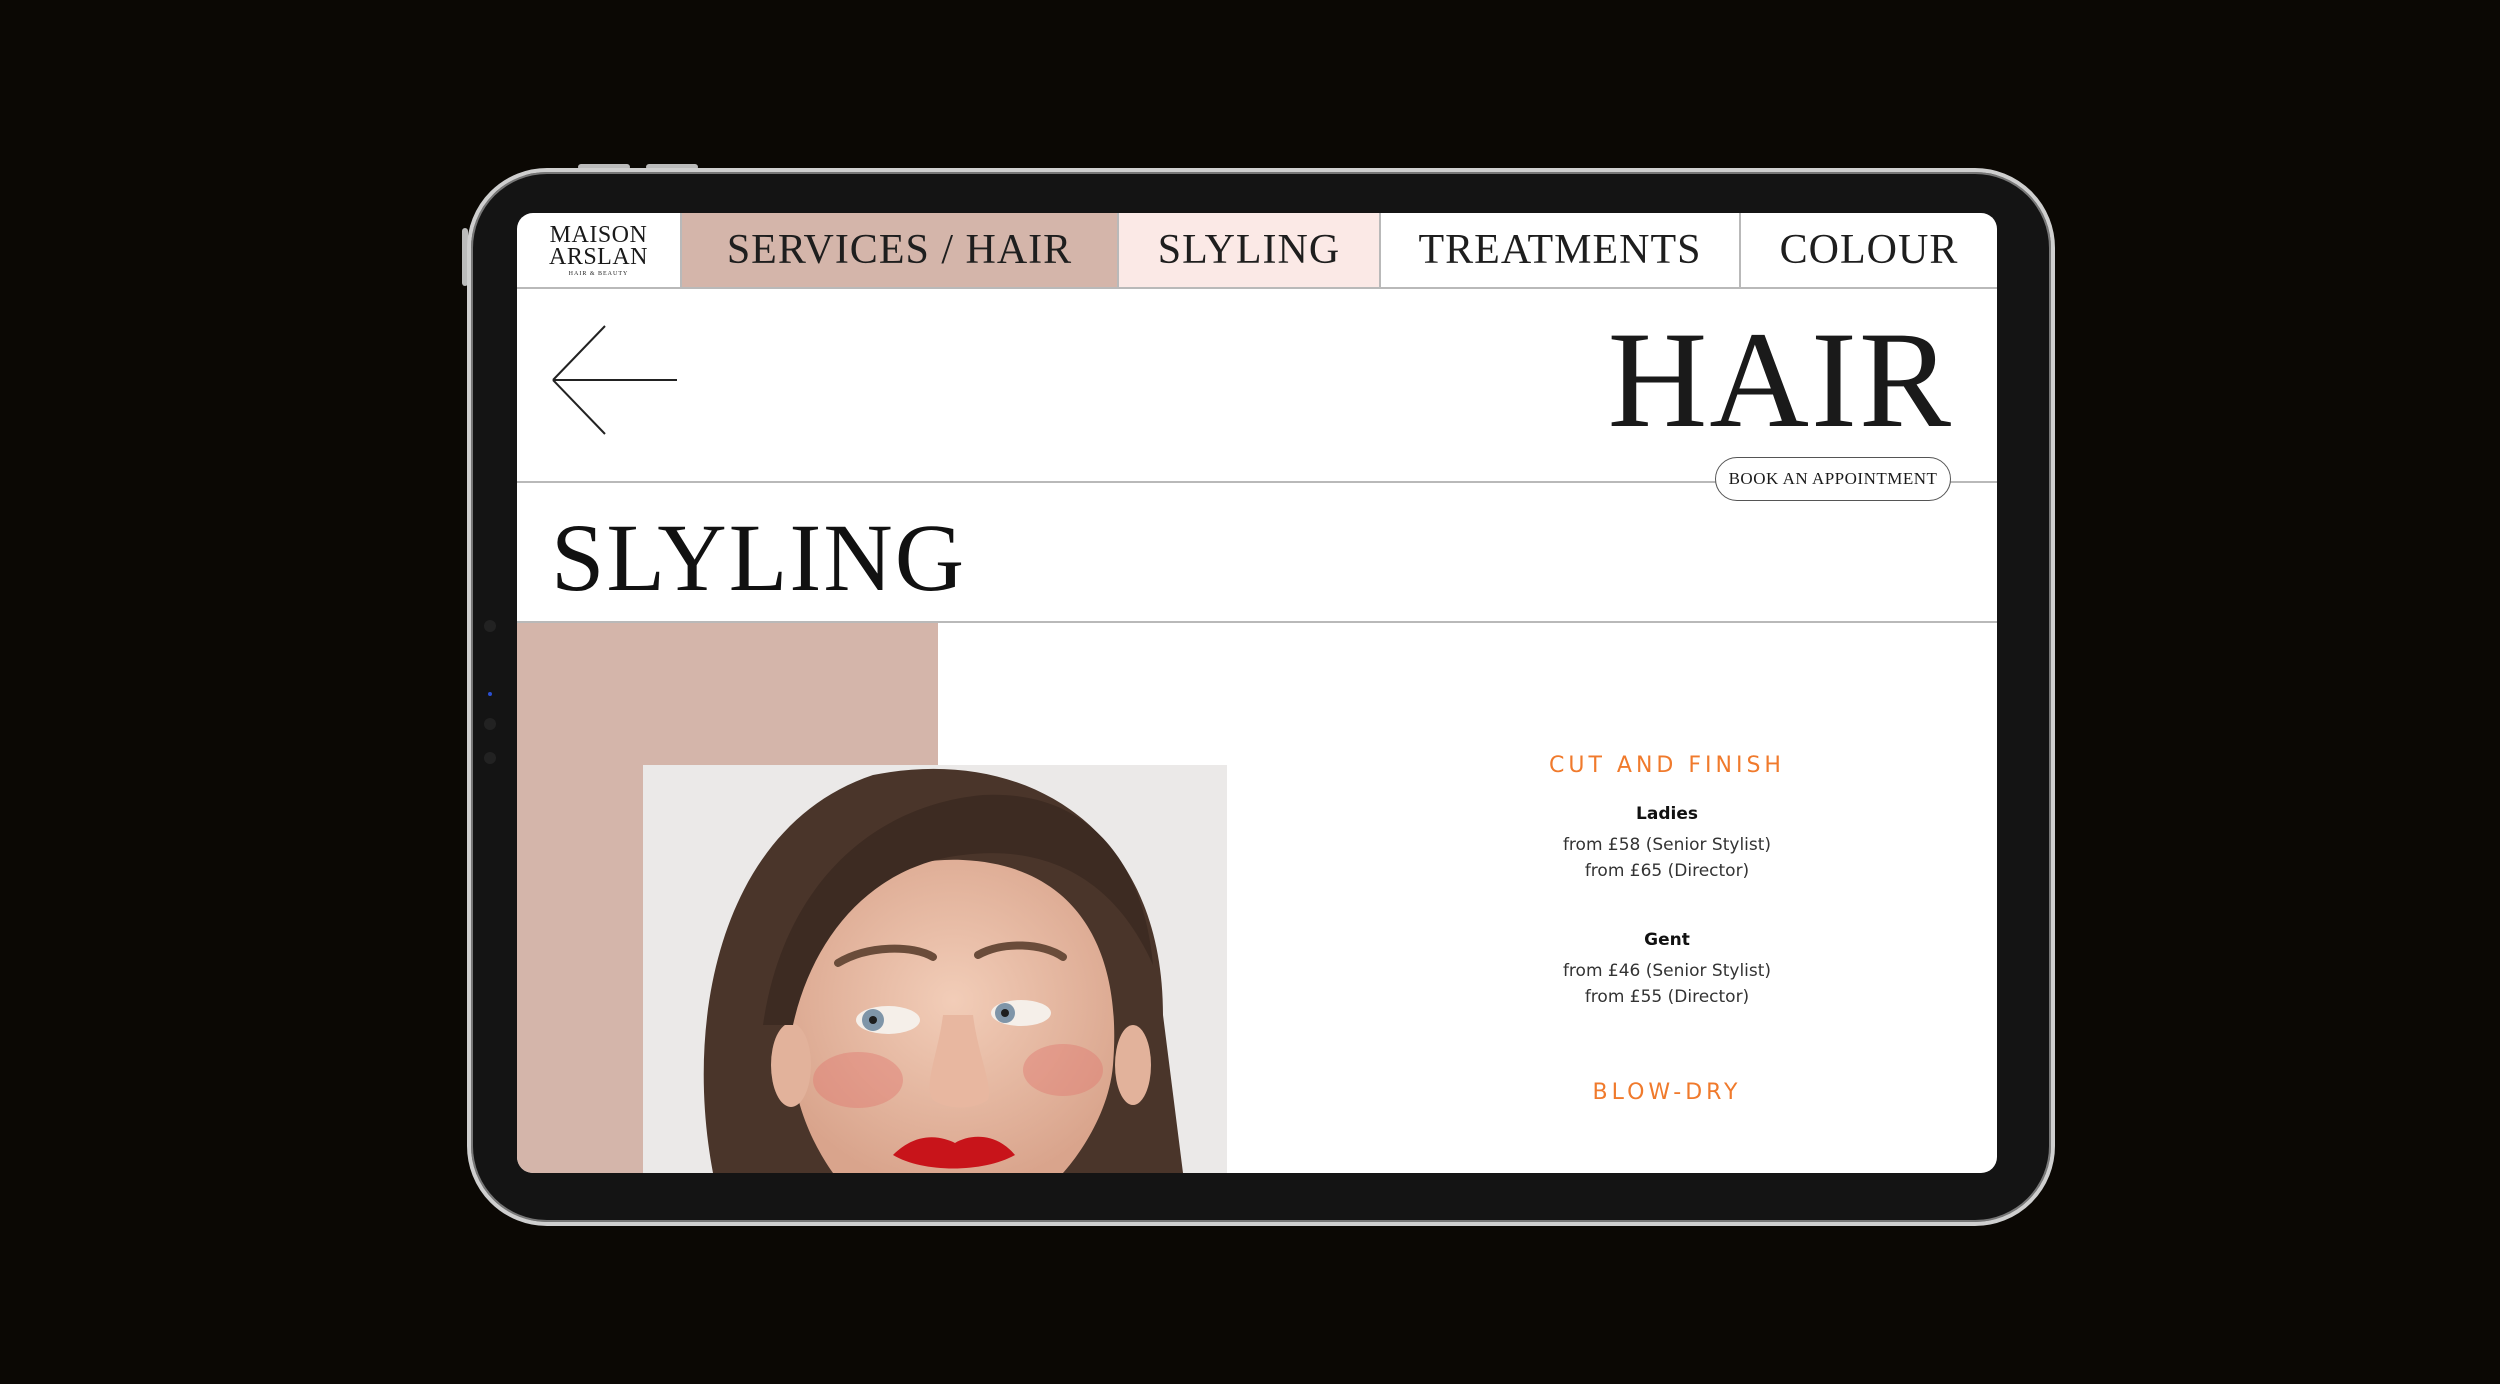  I want to click on camera-led, so click(490, 694).